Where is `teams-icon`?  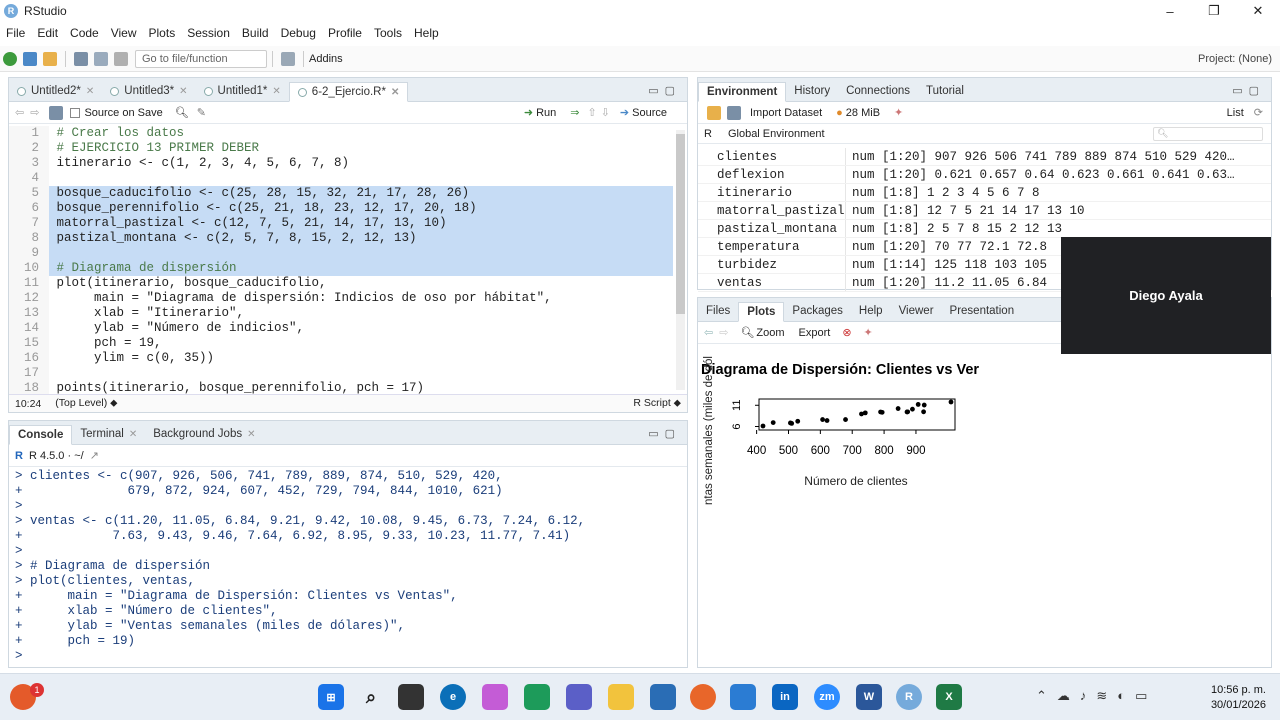
teams-icon is located at coordinates (579, 697).